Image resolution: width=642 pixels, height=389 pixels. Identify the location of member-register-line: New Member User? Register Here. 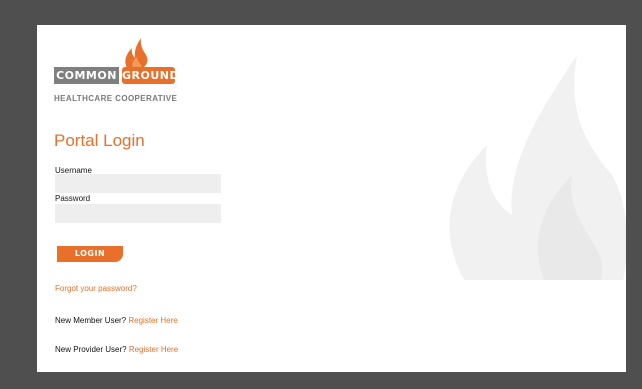
(116, 320).